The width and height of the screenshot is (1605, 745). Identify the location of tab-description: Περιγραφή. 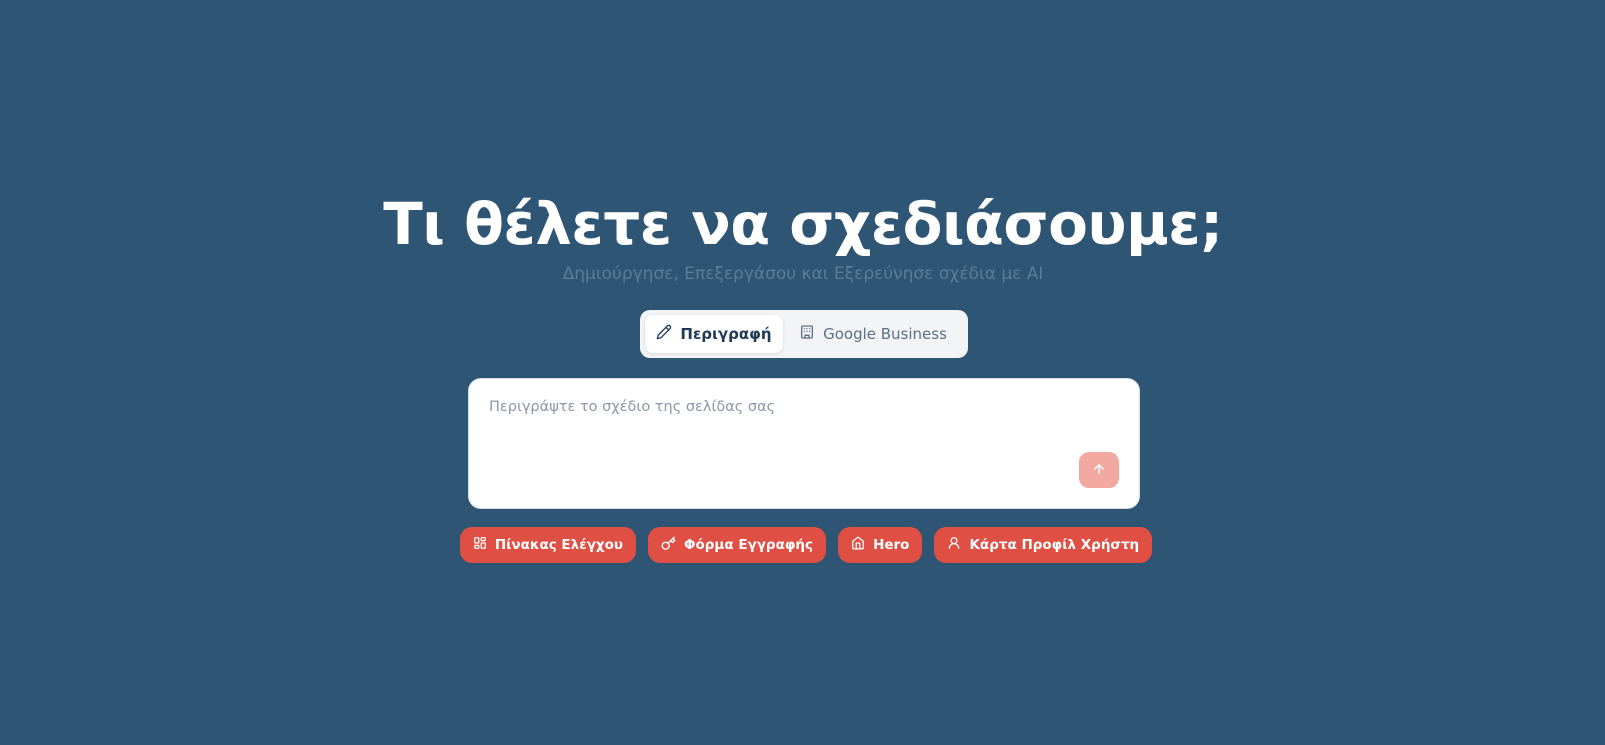
(714, 334).